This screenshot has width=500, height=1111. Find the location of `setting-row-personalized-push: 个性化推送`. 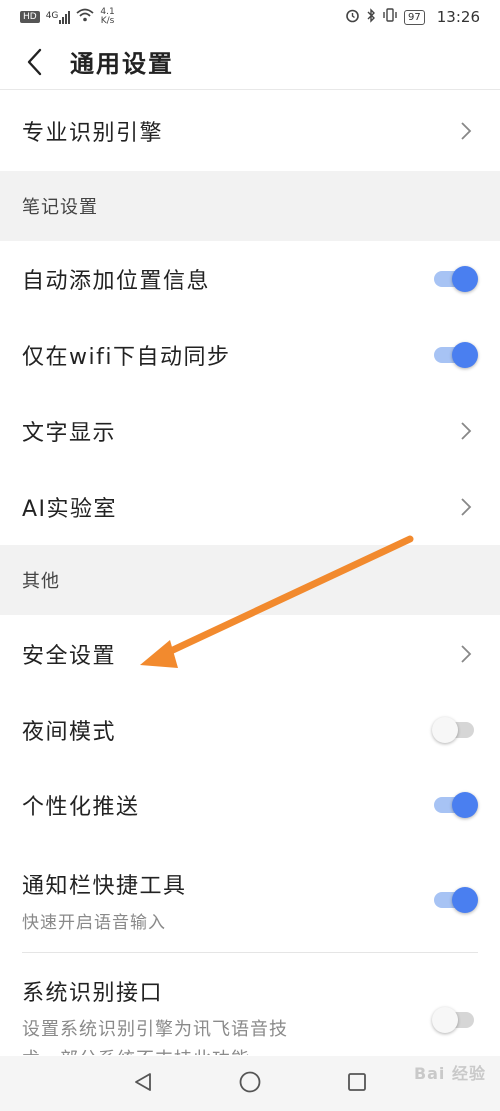

setting-row-personalized-push: 个性化推送 is located at coordinates (250, 805).